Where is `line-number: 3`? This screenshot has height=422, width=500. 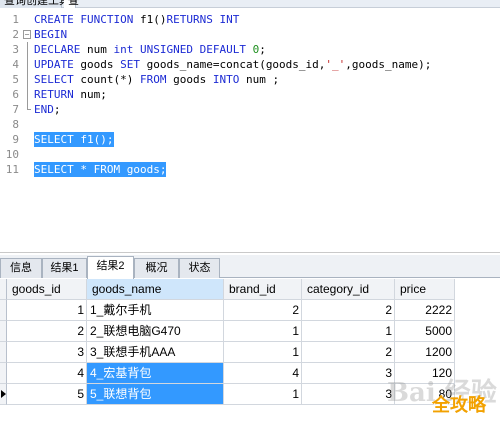 line-number: 3 is located at coordinates (15, 49).